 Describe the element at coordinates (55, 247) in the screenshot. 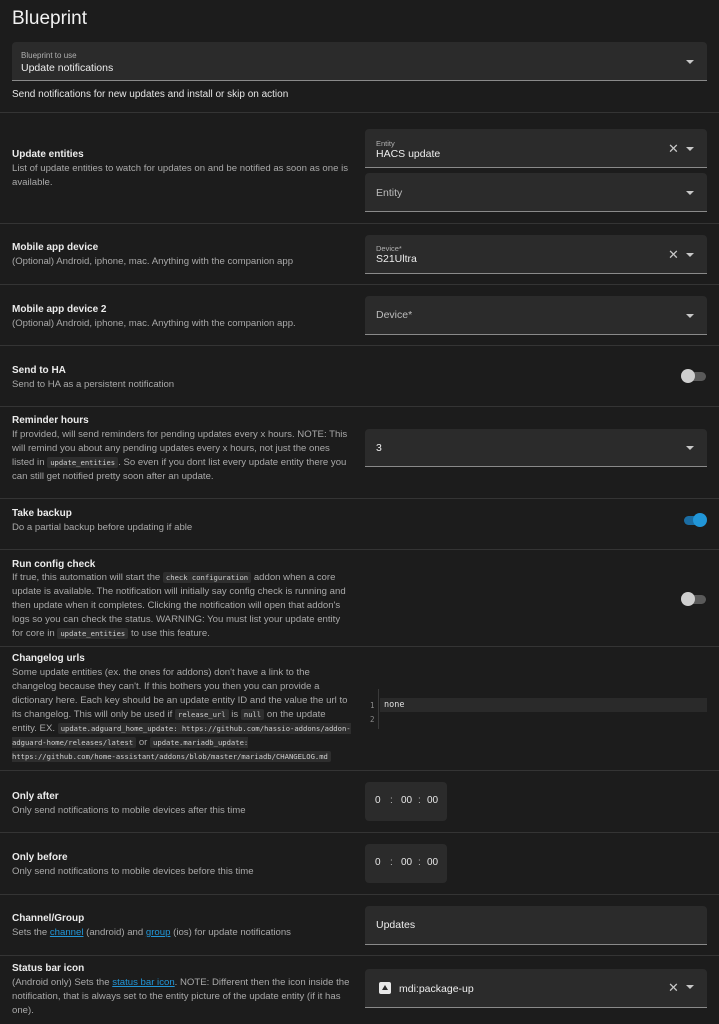

I see `mobile-device-title: Mobile app device` at that location.